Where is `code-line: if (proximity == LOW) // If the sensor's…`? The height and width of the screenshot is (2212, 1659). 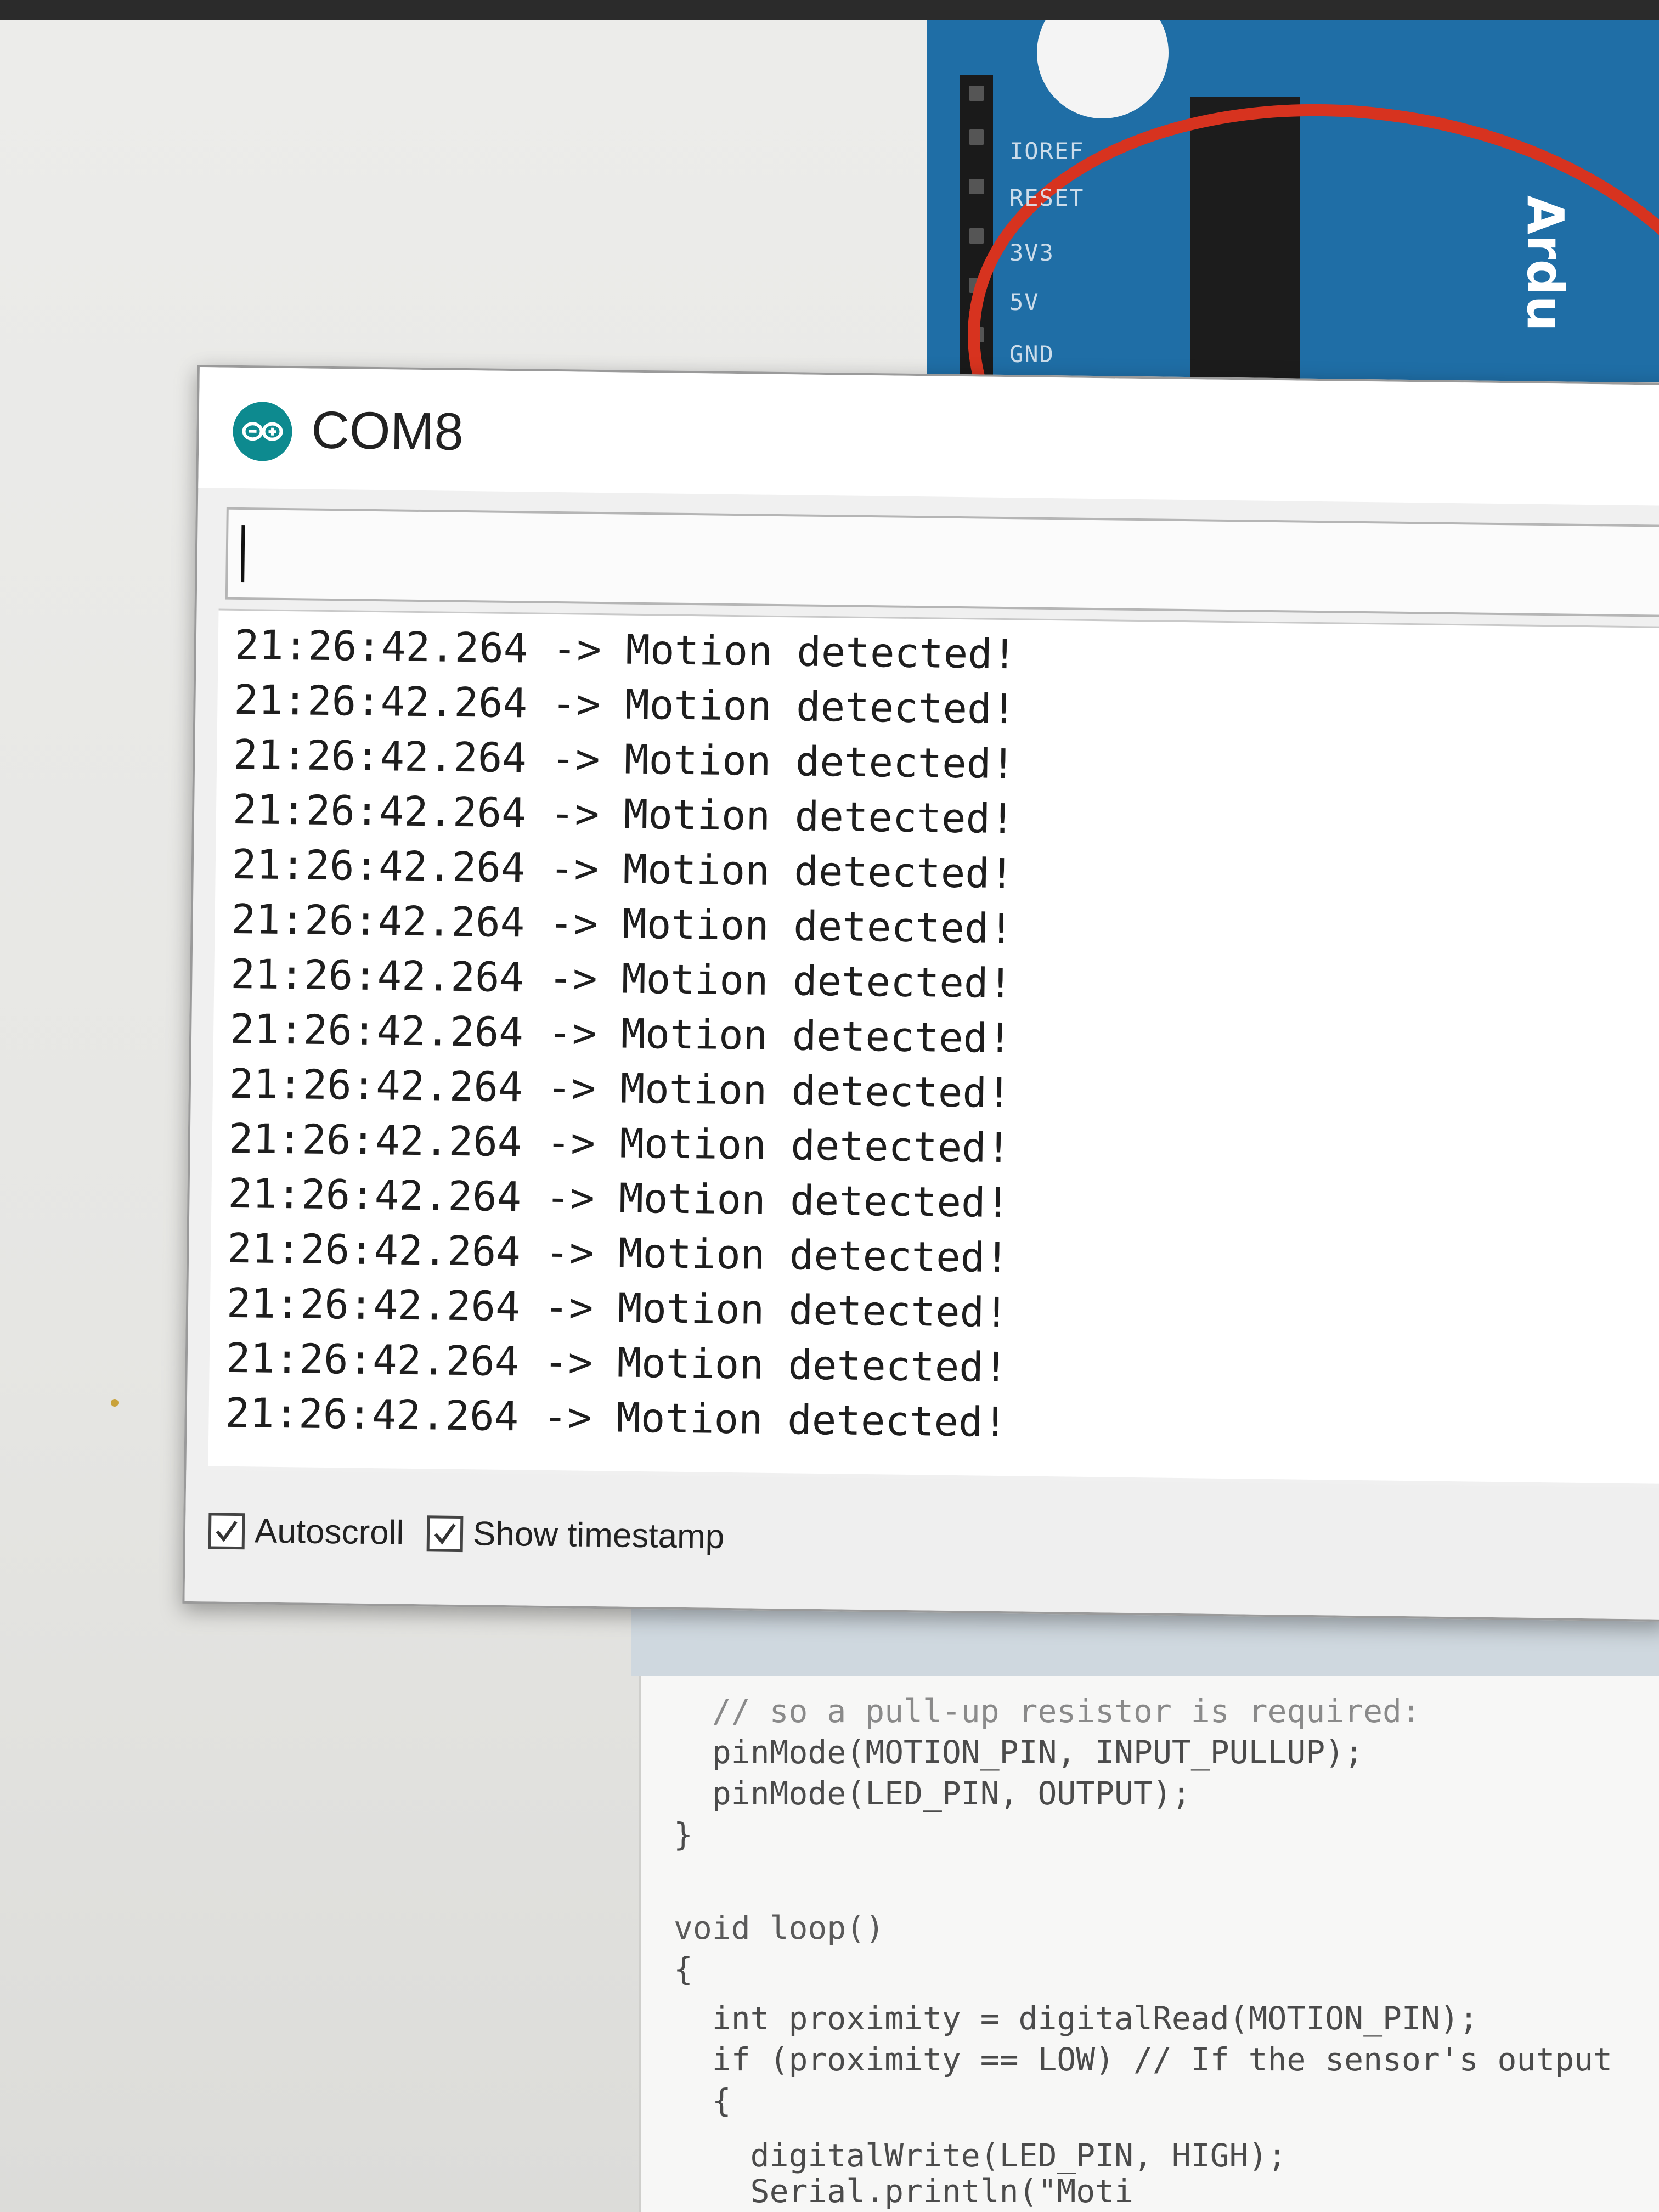 code-line: if (proximity == LOW) // If the sensor's… is located at coordinates (1143, 2059).